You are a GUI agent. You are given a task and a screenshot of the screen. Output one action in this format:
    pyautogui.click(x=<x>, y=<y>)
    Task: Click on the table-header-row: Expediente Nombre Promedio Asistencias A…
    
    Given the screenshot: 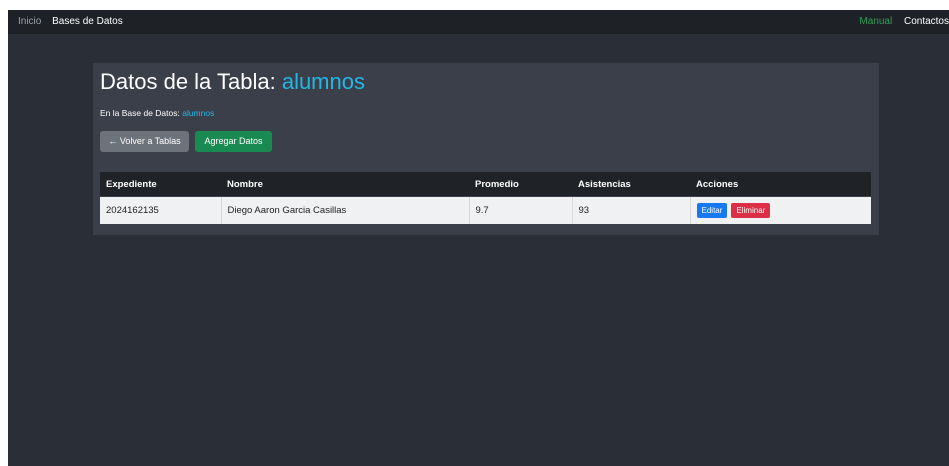 What is the action you would take?
    pyautogui.click(x=485, y=184)
    